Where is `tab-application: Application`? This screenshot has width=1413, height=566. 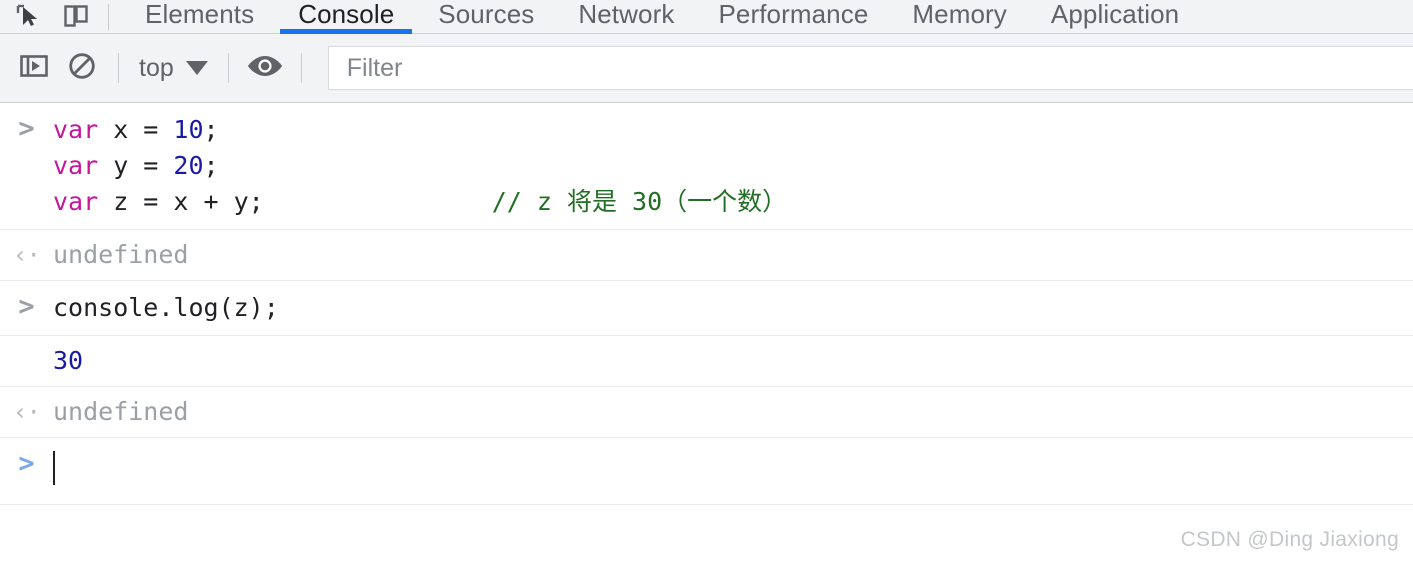 tab-application: Application is located at coordinates (1115, 16).